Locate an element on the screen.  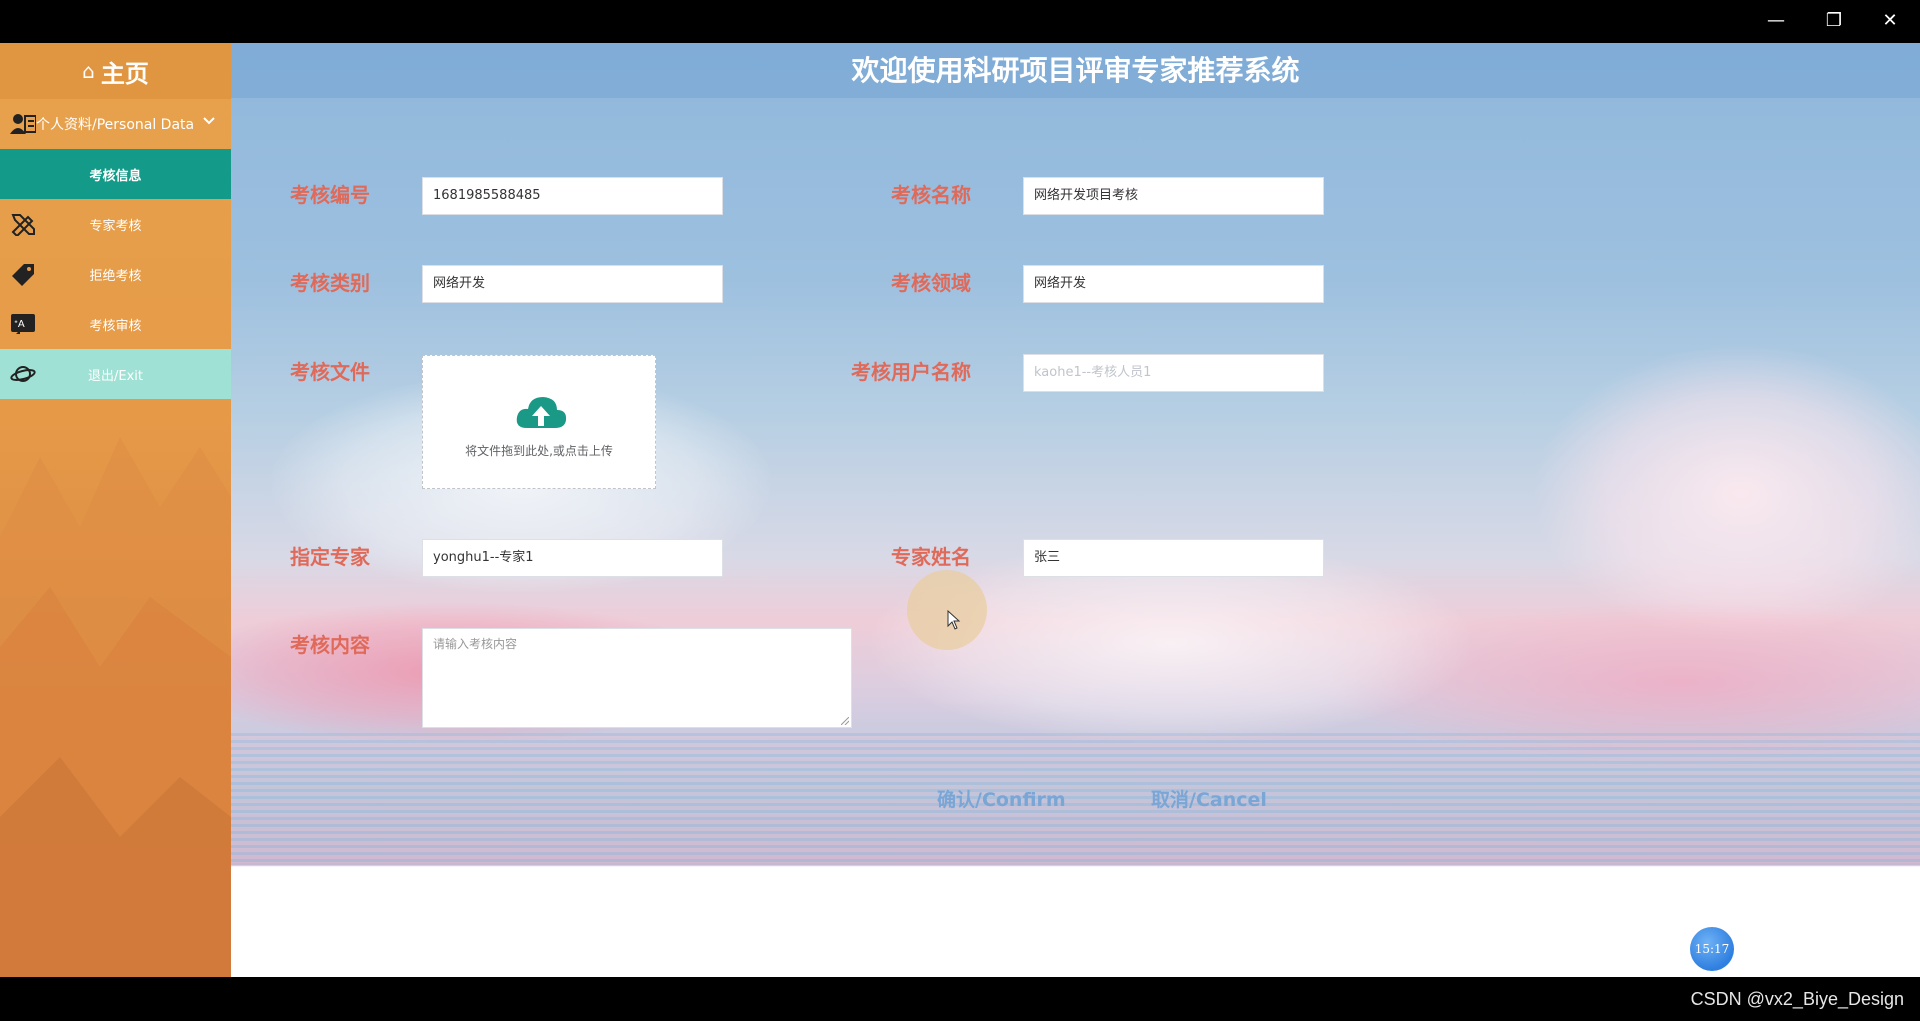
content-textarea: 请输入考核内容 is located at coordinates (637, 678).